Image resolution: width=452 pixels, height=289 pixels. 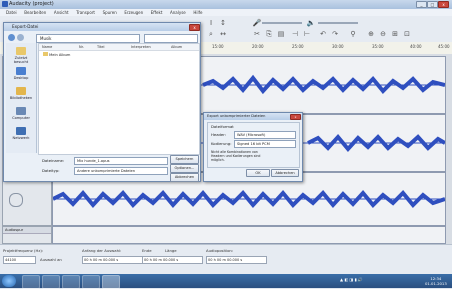 I want to click on list-item: Mein Album, so click(x=56, y=54).